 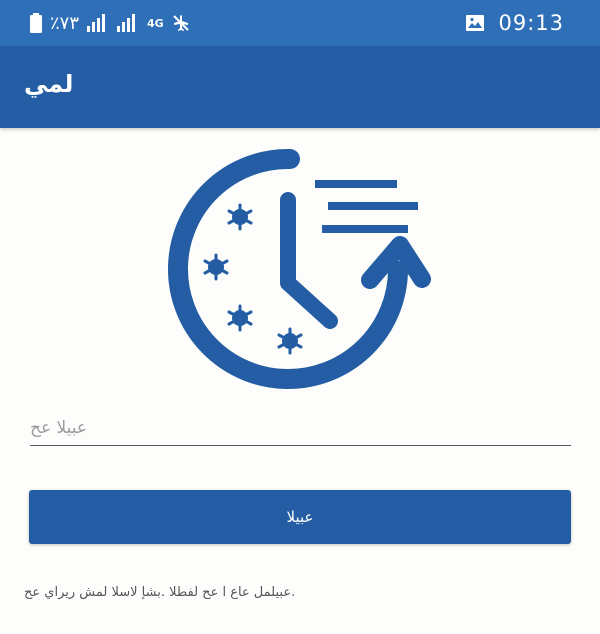 I want to click on phone-number-input, so click(x=300, y=428).